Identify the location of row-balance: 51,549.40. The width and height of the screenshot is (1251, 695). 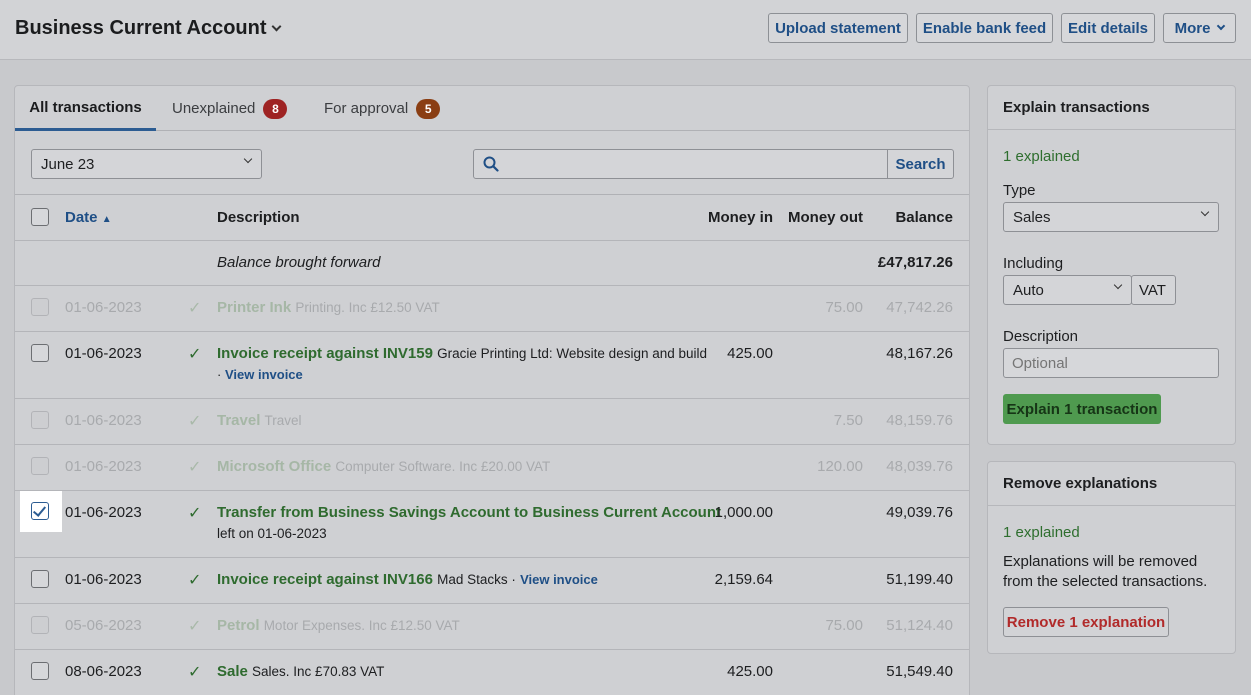
(919, 671).